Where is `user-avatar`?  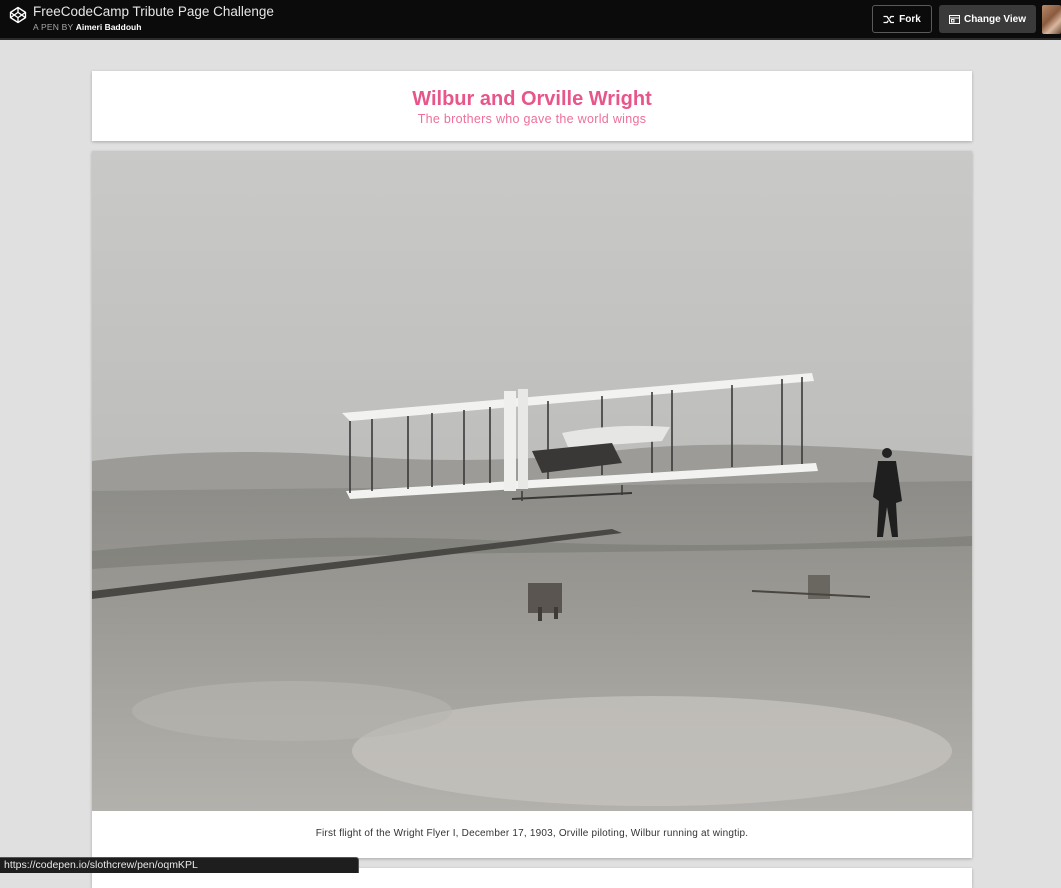
user-avatar is located at coordinates (1051, 19).